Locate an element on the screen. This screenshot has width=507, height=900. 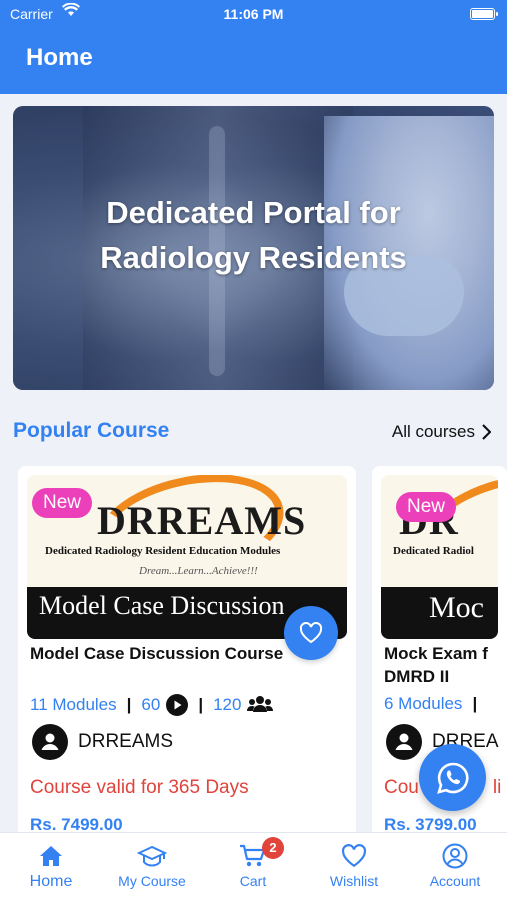
course-stats: 11 Modules | 60 | 120 is located at coordinates (152, 705).